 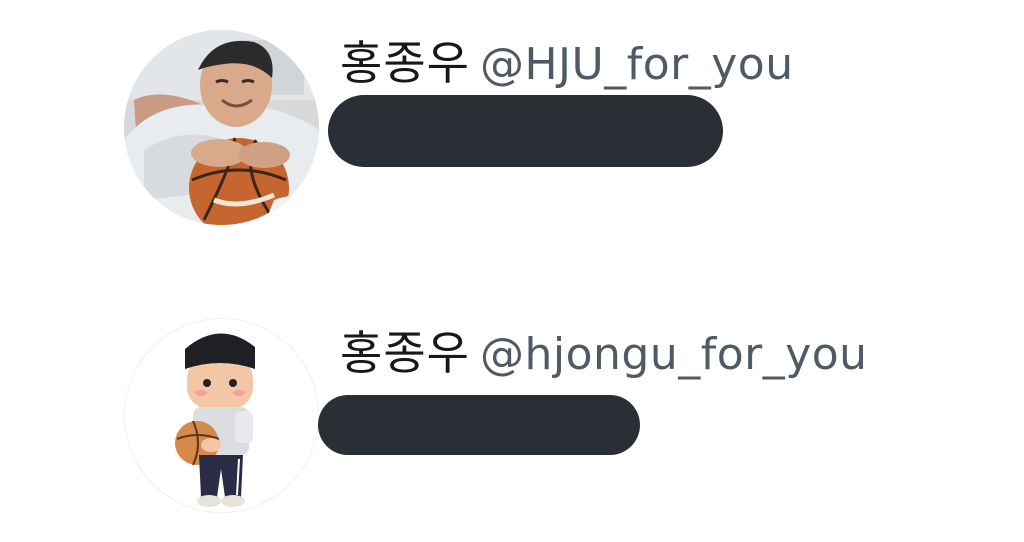 I want to click on username-handle: @hjongu_for_you, so click(x=674, y=354).